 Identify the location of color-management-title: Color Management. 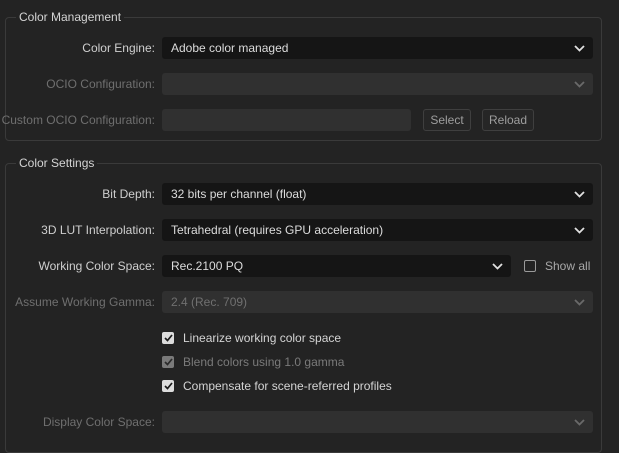
(70, 17).